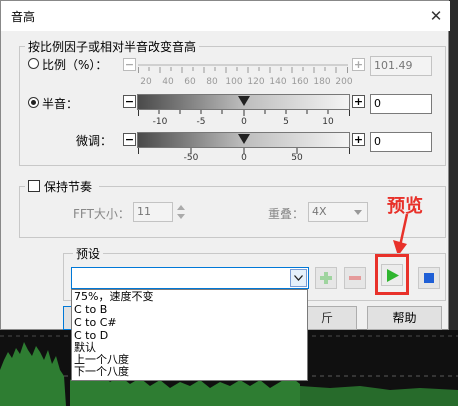  I want to click on preset-dropdown-button, so click(298, 278).